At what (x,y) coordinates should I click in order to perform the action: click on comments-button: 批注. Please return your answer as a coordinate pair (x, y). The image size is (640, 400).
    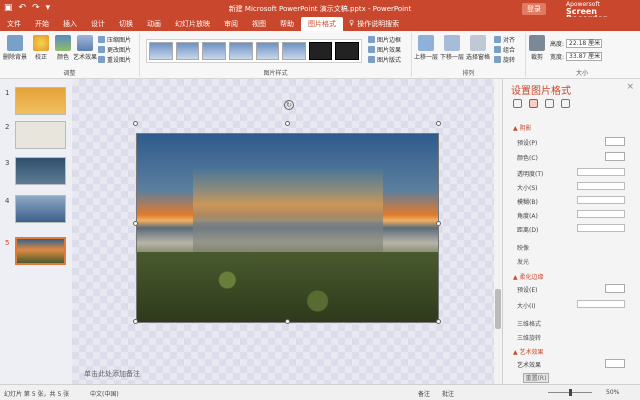
    Looking at the image, I should click on (448, 393).